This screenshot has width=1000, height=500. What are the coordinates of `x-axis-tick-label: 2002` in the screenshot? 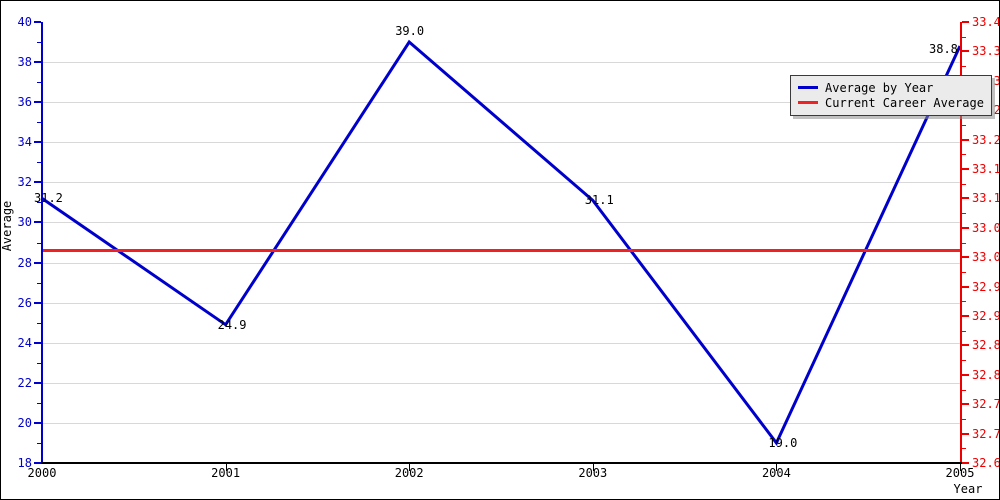 It's located at (409, 473).